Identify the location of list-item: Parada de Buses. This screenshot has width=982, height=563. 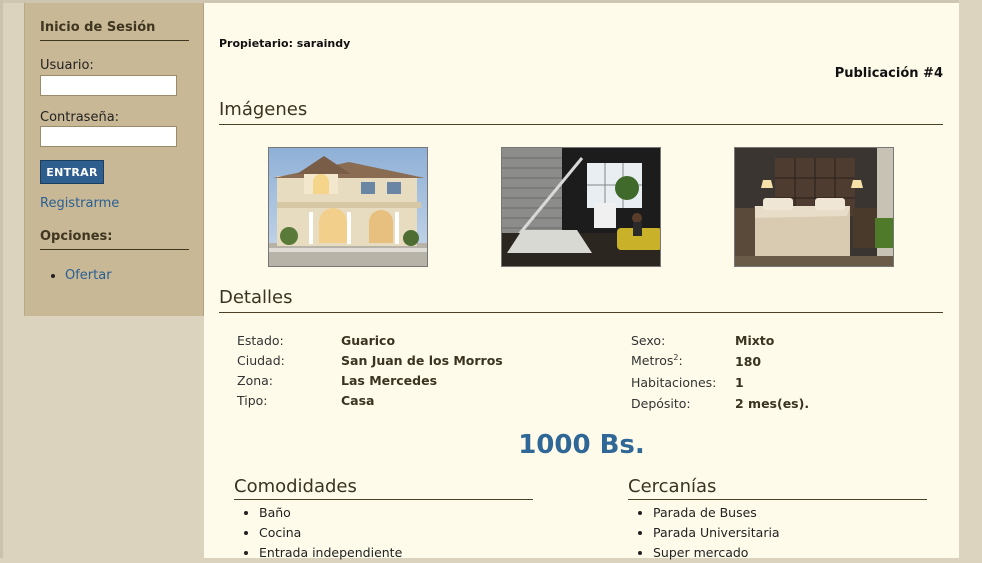
(716, 513).